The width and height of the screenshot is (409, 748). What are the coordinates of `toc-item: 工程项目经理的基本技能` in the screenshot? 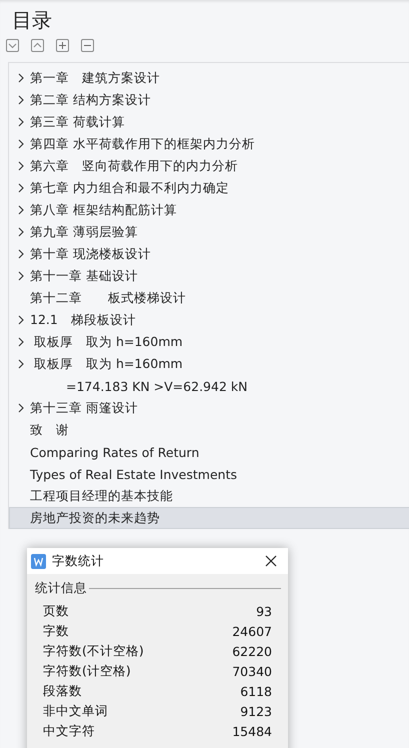 It's located at (209, 496).